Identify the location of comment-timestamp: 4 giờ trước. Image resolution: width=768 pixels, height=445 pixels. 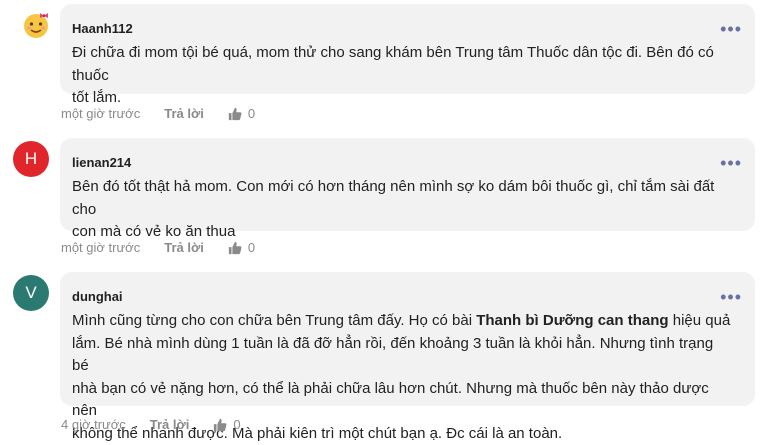
(93, 424).